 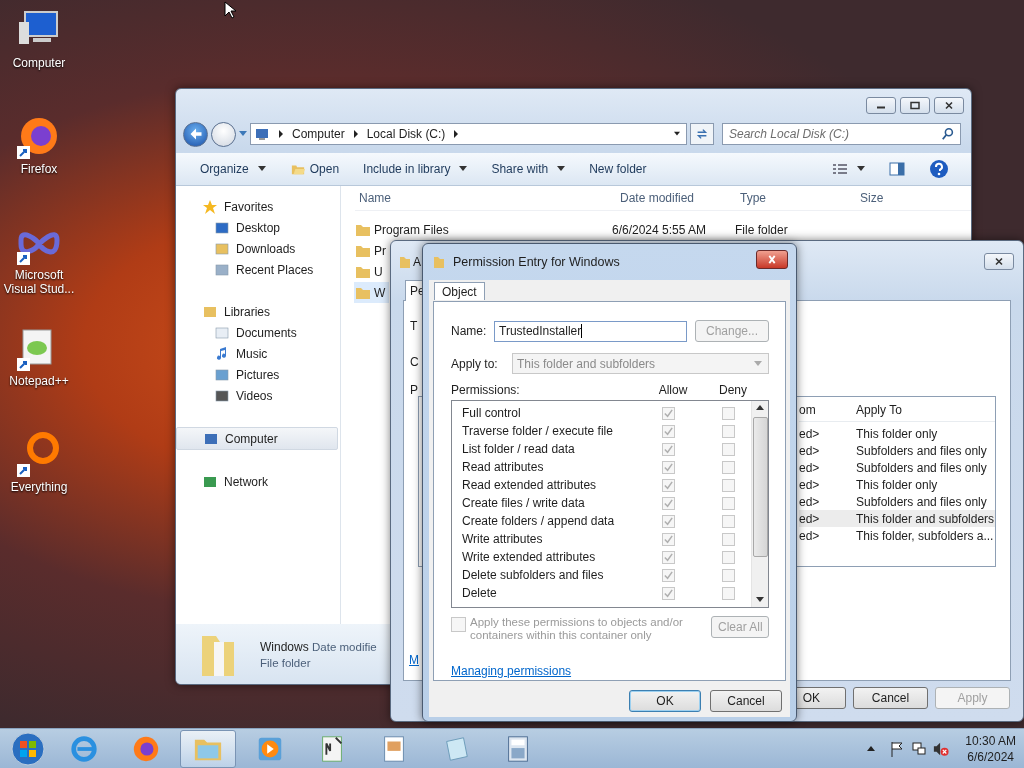 I want to click on tab: Object, so click(x=459, y=291).